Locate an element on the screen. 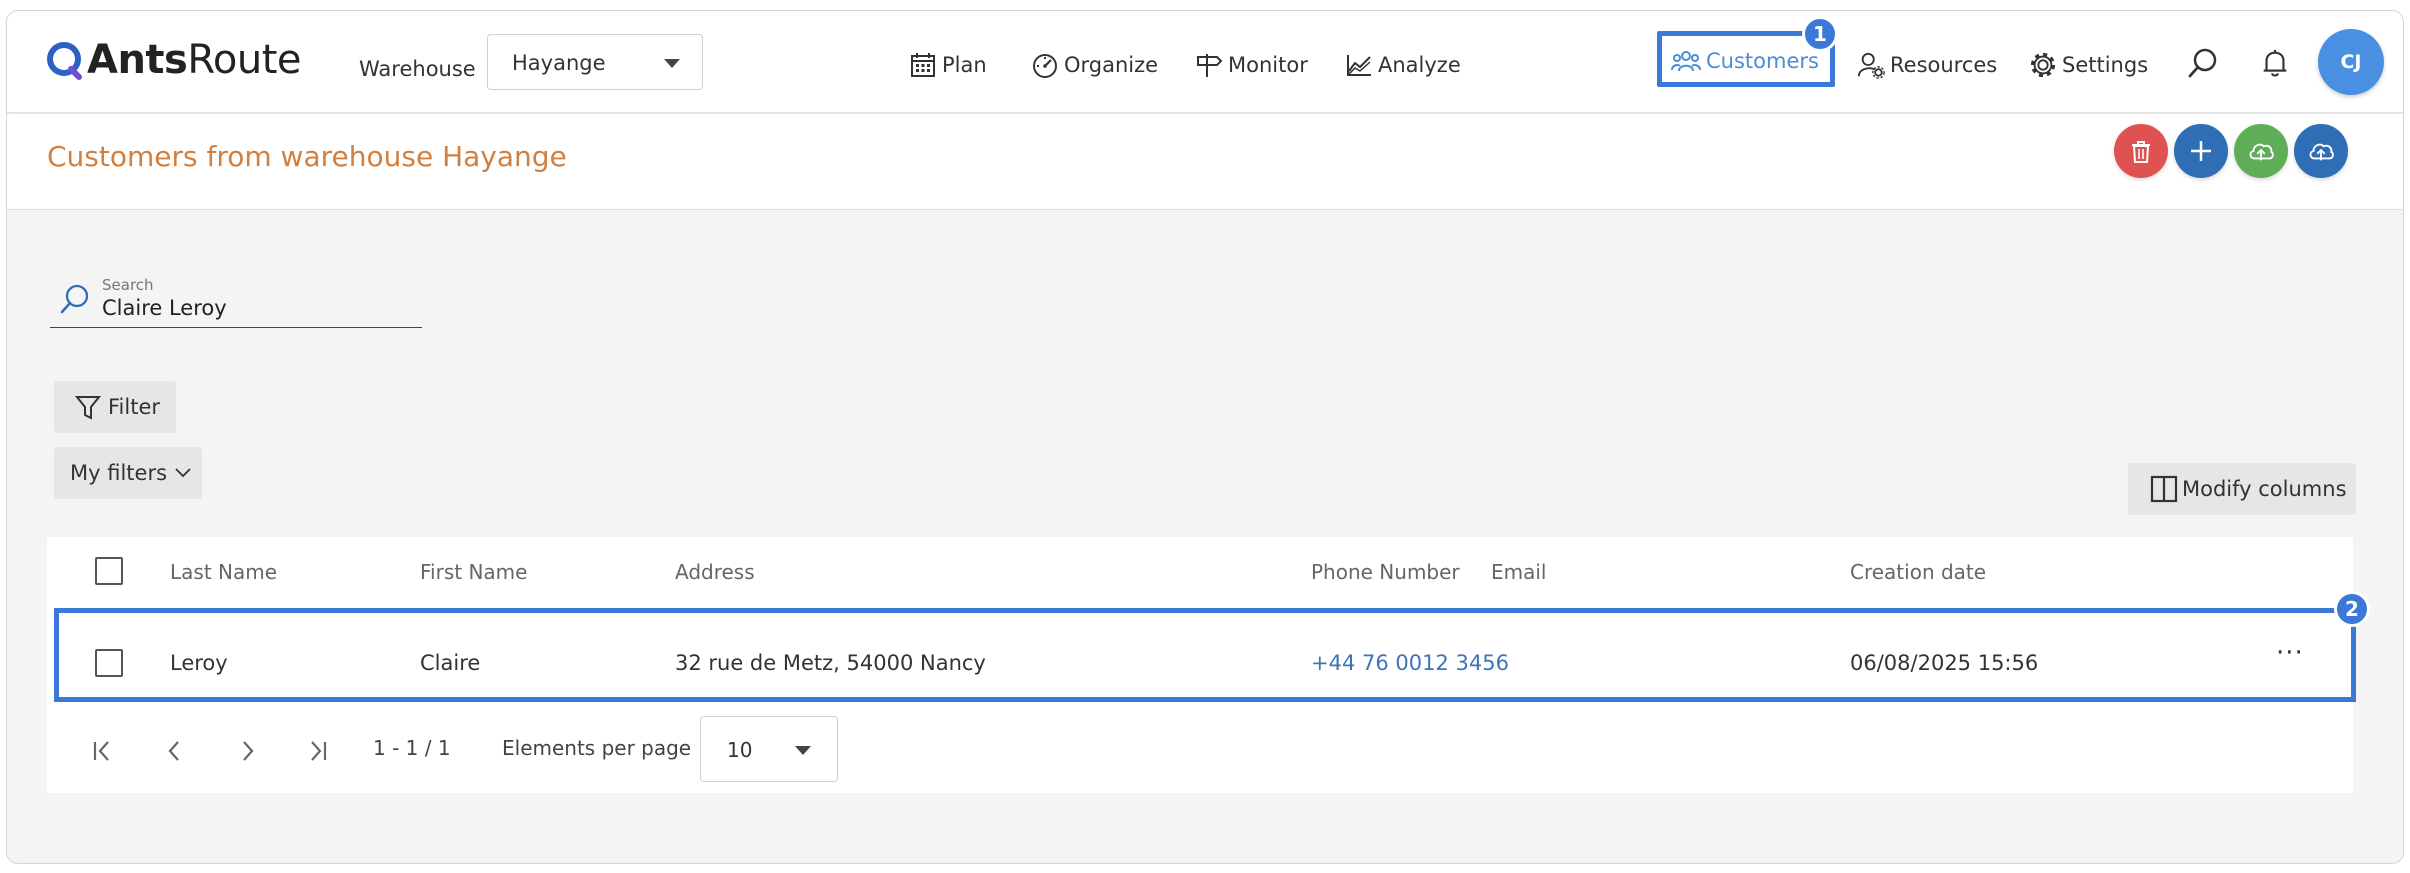 The height and width of the screenshot is (873, 2410). modify-columns-button: Modify columns is located at coordinates (2242, 489).